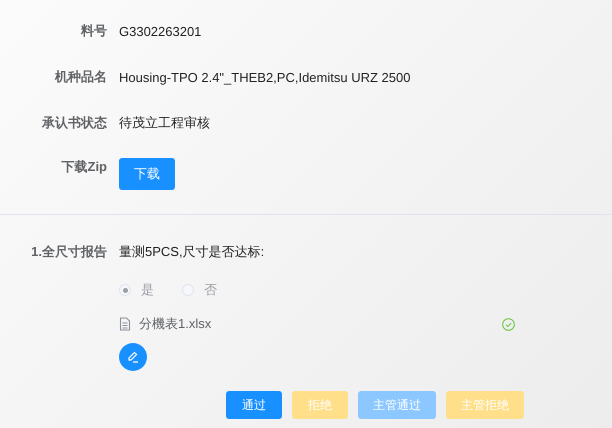 The height and width of the screenshot is (428, 612). Describe the element at coordinates (147, 174) in the screenshot. I see `download-button: 下载` at that location.